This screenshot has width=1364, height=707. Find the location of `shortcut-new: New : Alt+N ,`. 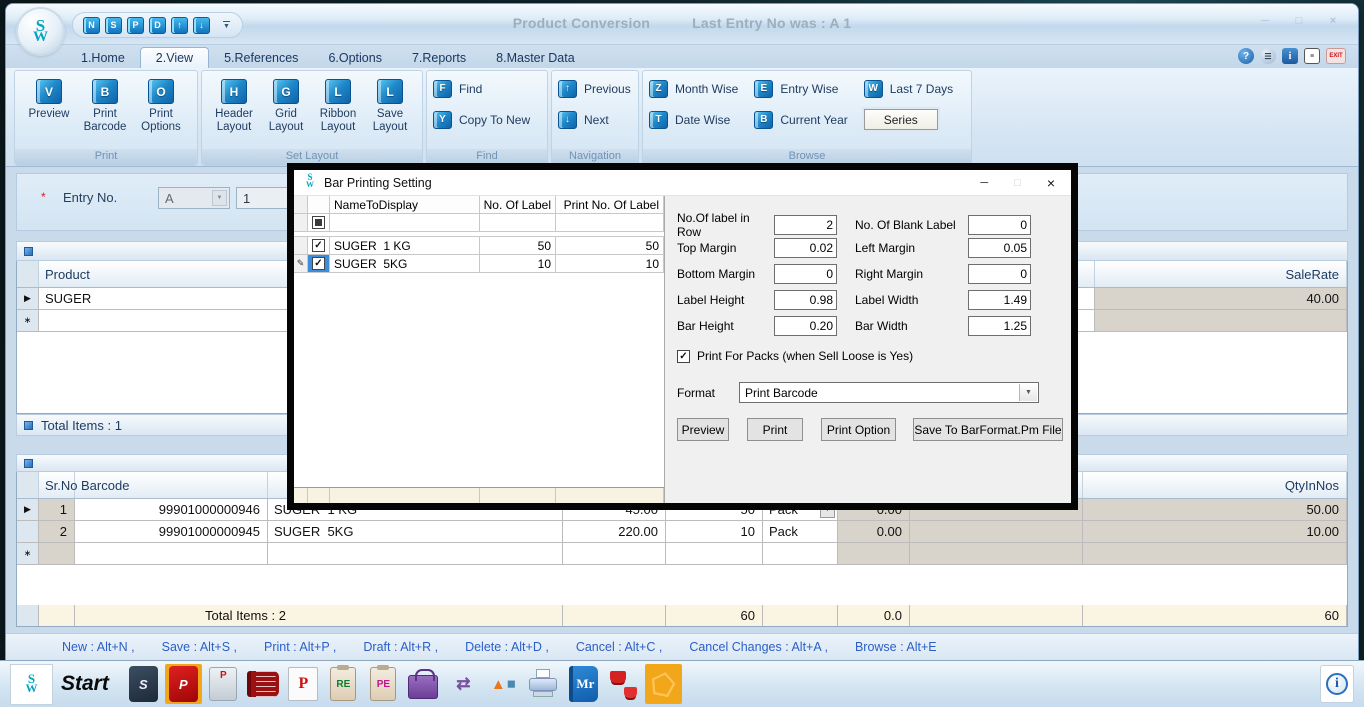

shortcut-new: New : Alt+N , is located at coordinates (98, 647).